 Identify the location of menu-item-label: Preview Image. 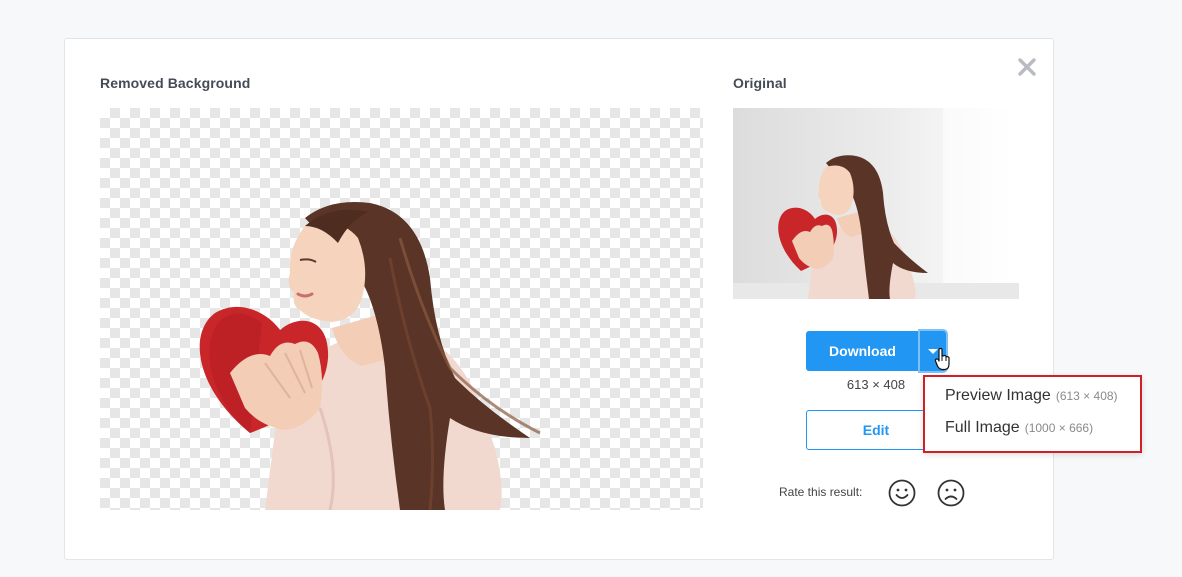
(998, 395).